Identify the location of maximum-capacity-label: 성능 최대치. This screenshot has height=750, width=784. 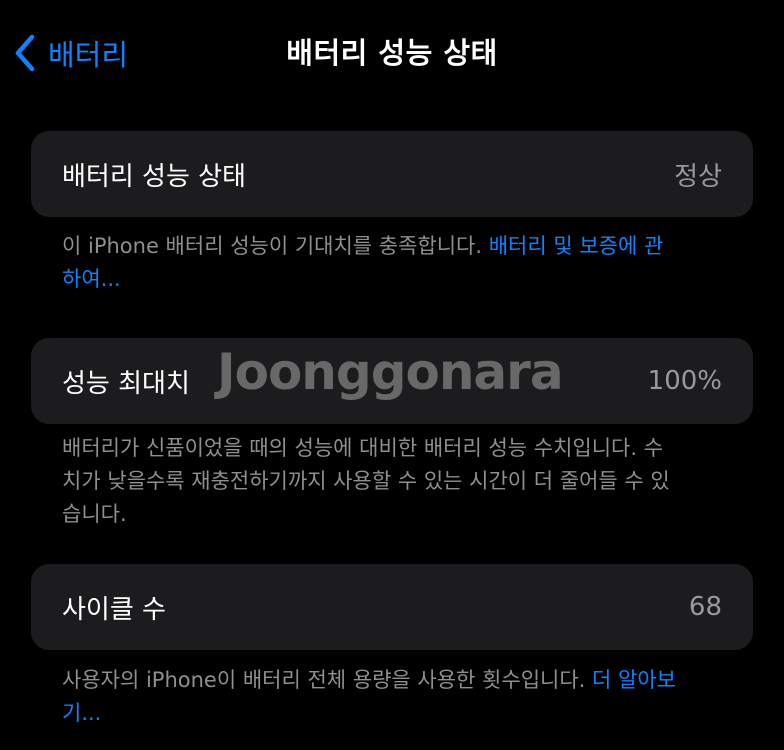
(126, 383).